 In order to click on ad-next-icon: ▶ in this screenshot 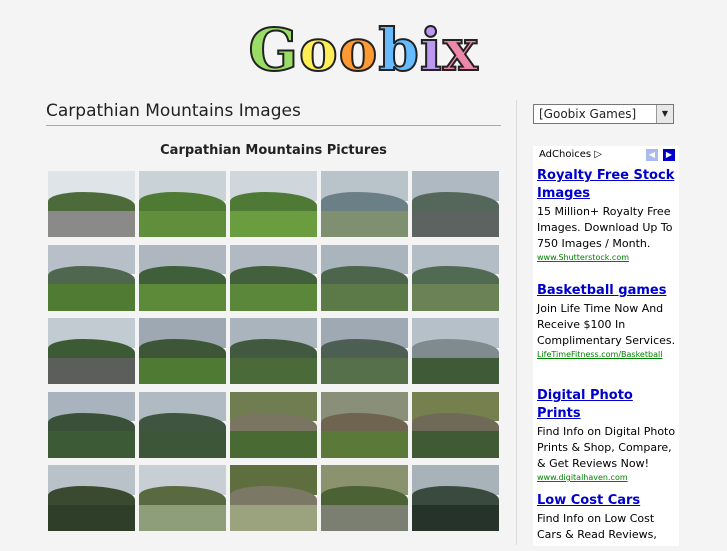, I will do `click(669, 155)`.